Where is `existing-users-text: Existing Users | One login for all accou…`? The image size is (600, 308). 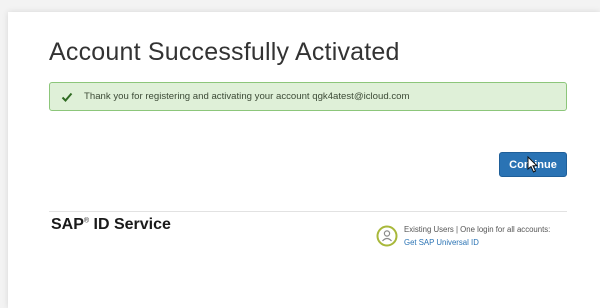 existing-users-text: Existing Users | One login for all accou… is located at coordinates (477, 229).